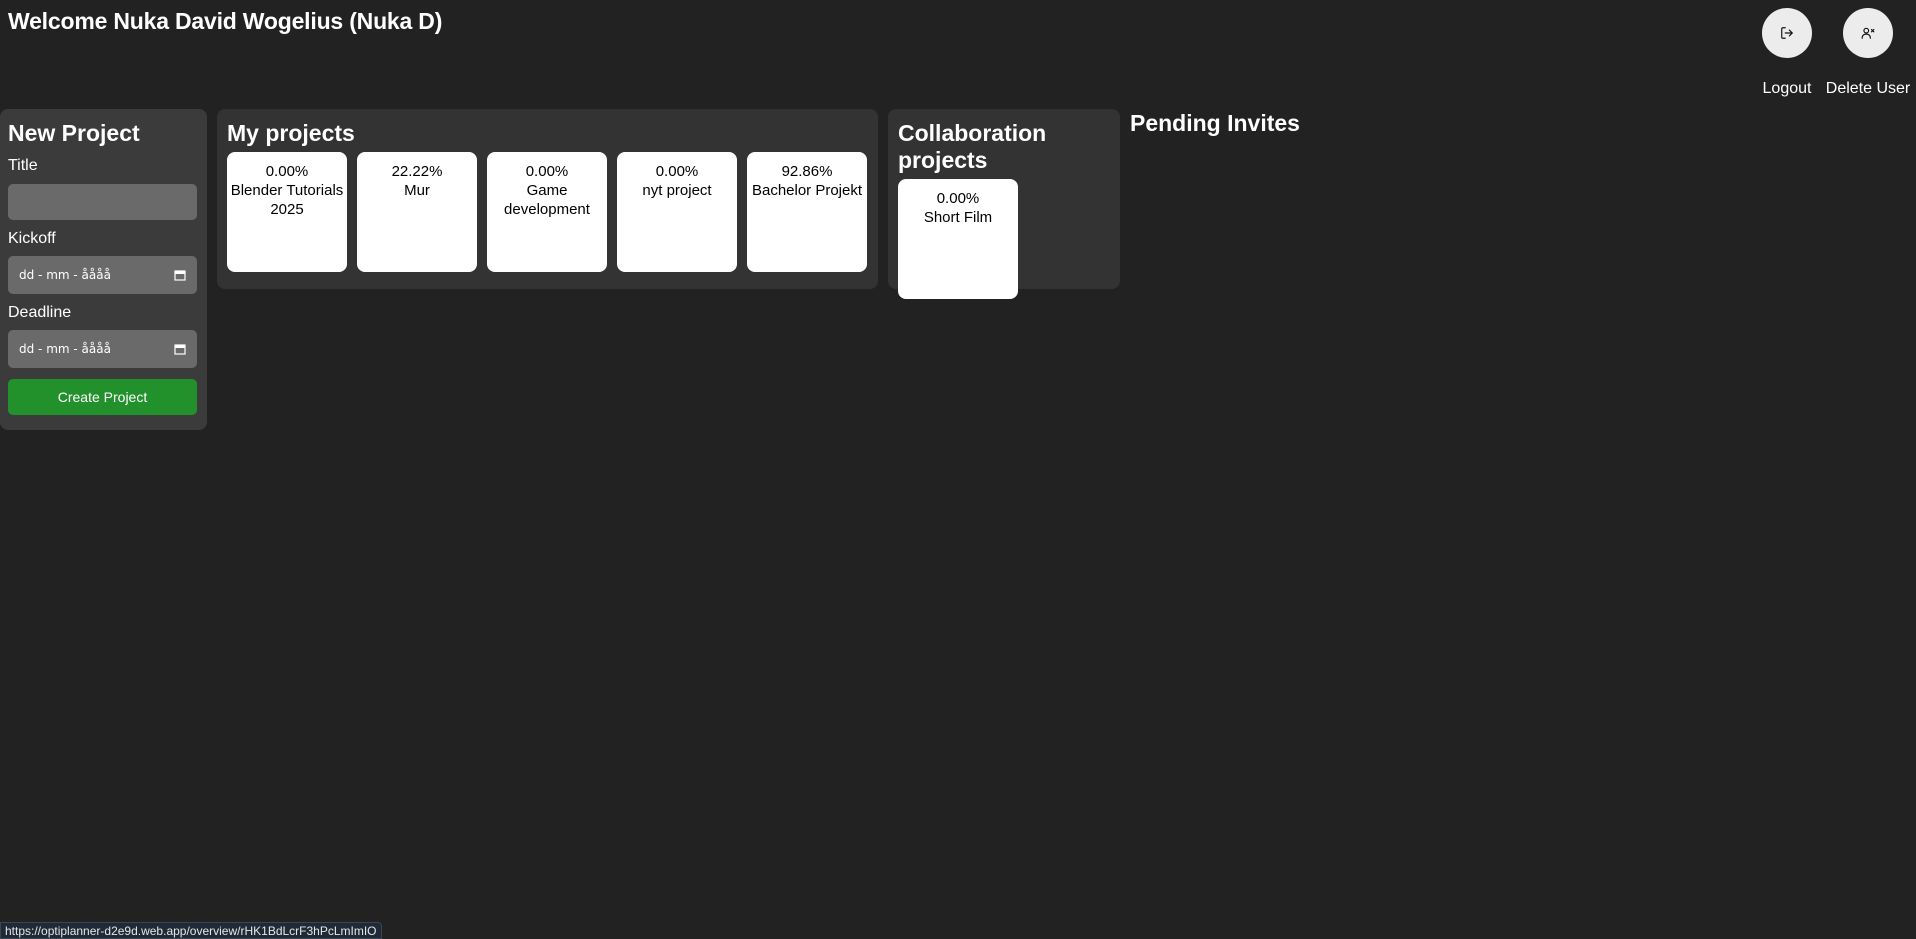  What do you see at coordinates (65, 275) in the screenshot?
I see `kickoff-date-placeholder: dd - mm - åååå` at bounding box center [65, 275].